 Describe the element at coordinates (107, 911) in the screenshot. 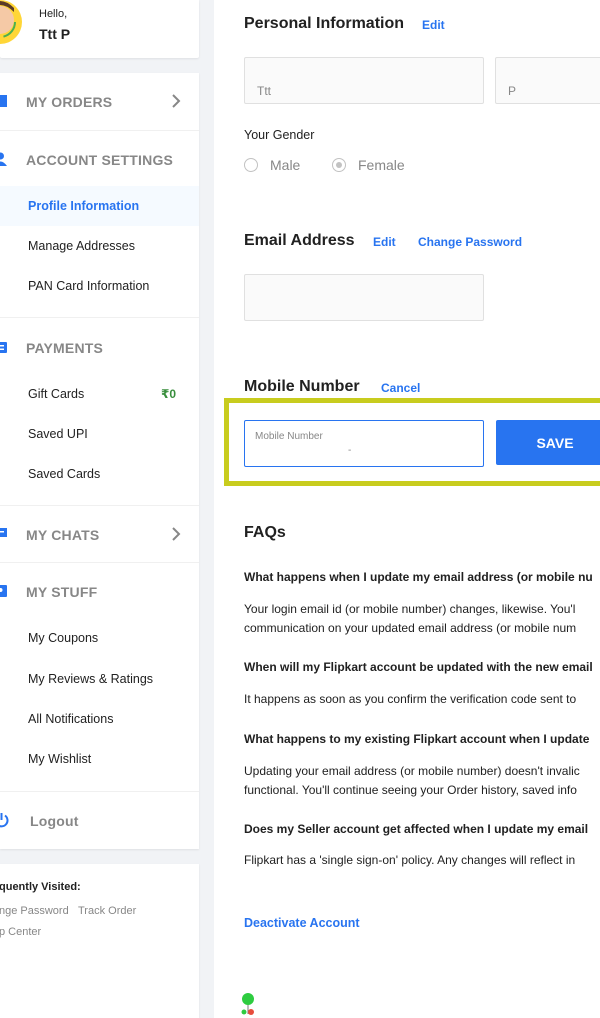

I see `track-order-link: Track Order` at that location.